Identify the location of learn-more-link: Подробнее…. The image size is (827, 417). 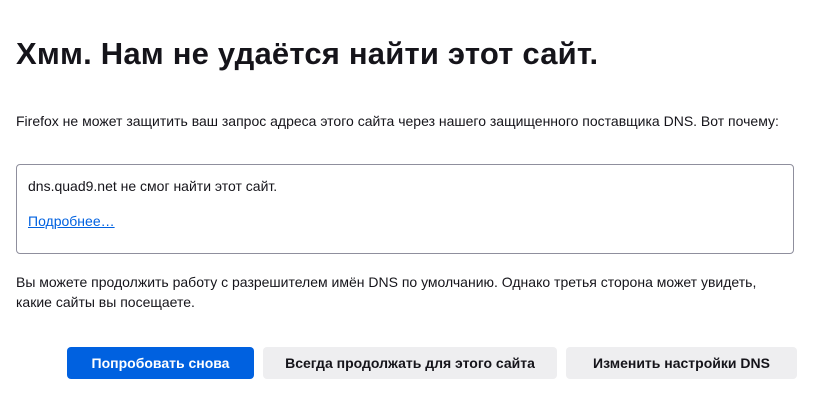
(71, 221).